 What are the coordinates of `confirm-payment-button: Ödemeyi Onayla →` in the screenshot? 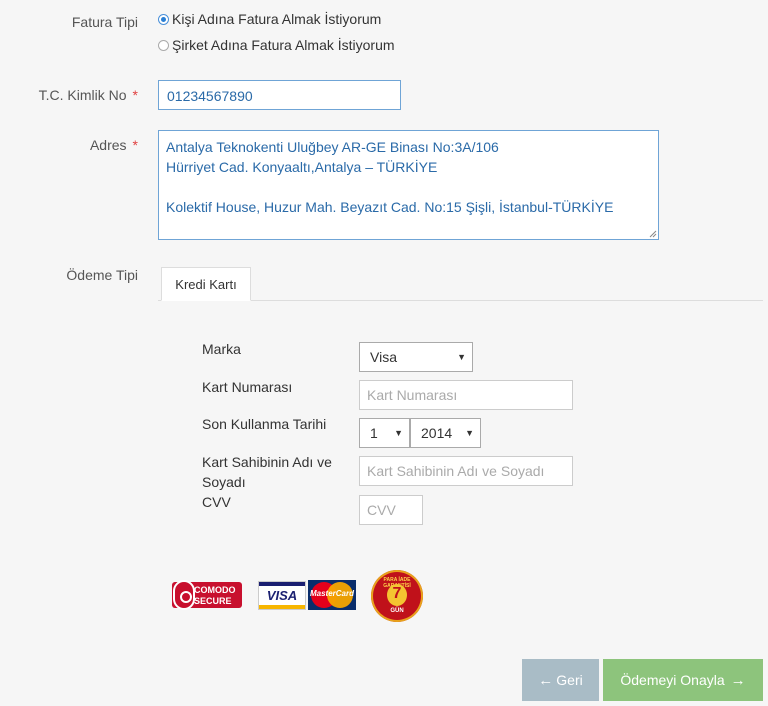 It's located at (683, 680).